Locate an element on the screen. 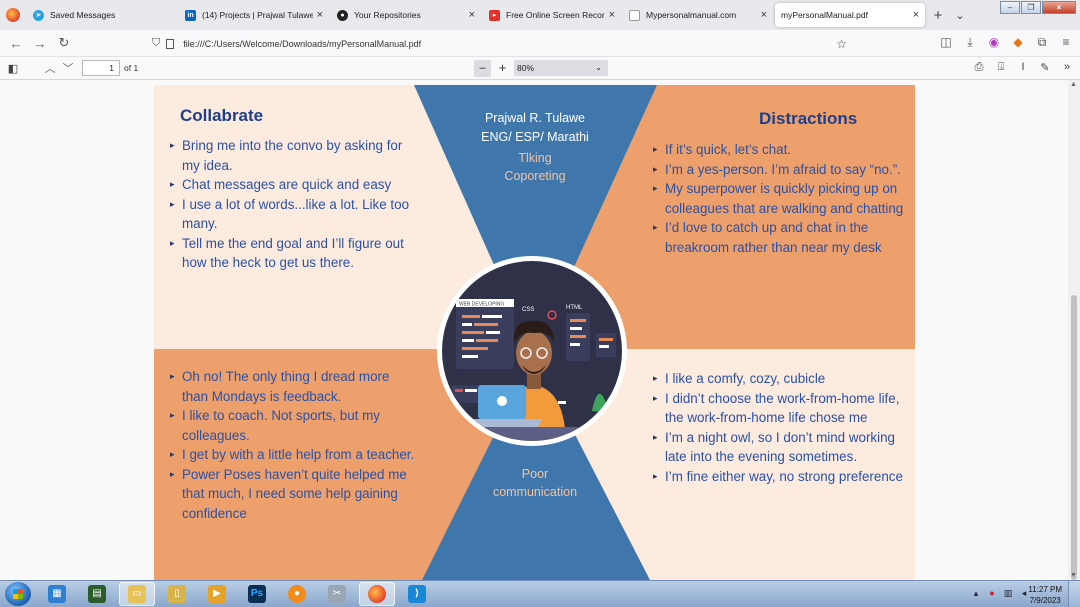  tab-github: ● Your Repositories × is located at coordinates (406, 15).